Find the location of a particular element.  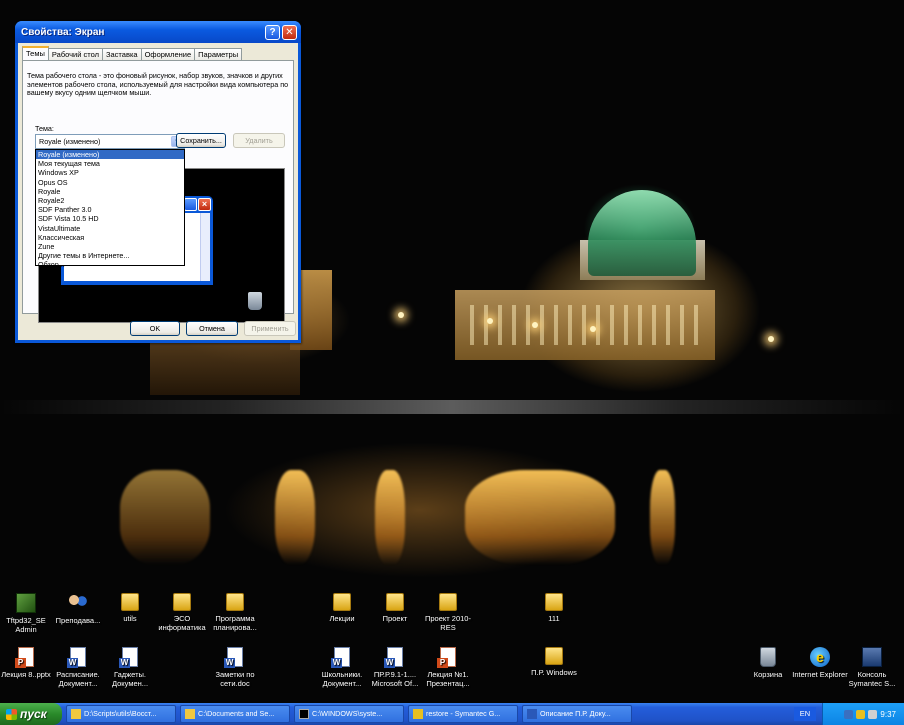

wallpaper-lamp is located at coordinates (593, 329).